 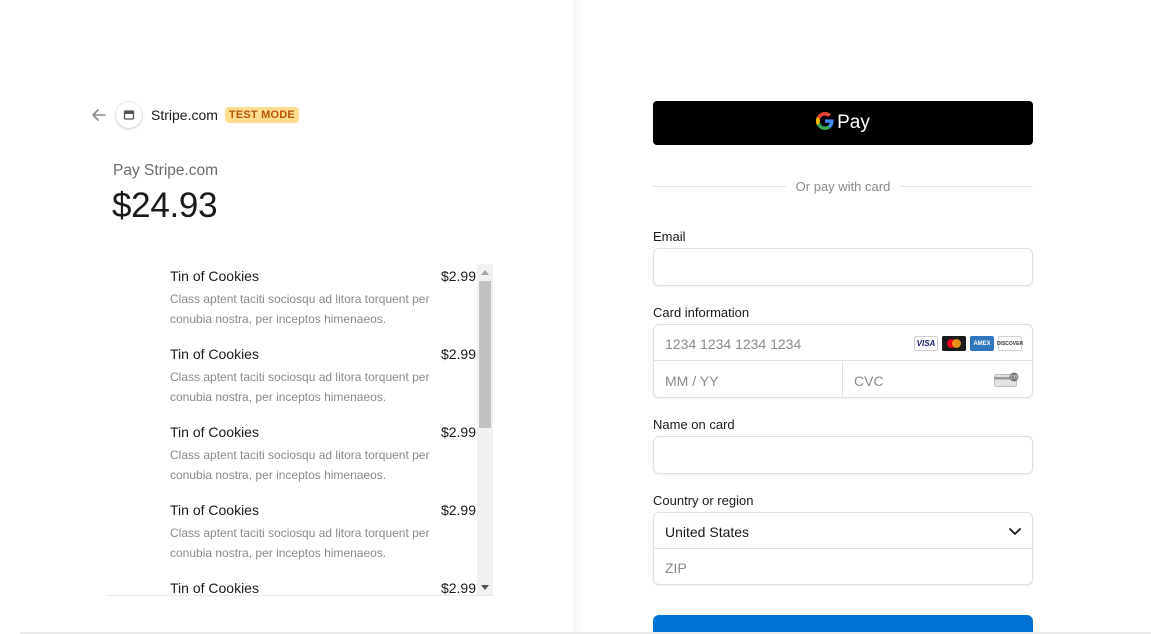 I want to click on or-divider: Or pay with card, so click(x=843, y=186).